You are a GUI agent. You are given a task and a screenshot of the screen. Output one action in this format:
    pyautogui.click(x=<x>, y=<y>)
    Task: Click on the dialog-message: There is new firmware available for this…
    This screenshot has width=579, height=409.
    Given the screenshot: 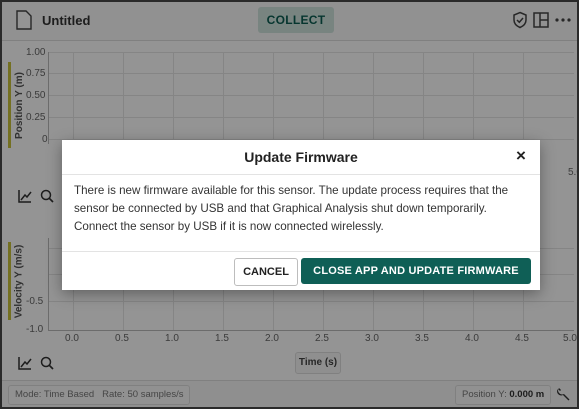 What is the action you would take?
    pyautogui.click(x=291, y=208)
    